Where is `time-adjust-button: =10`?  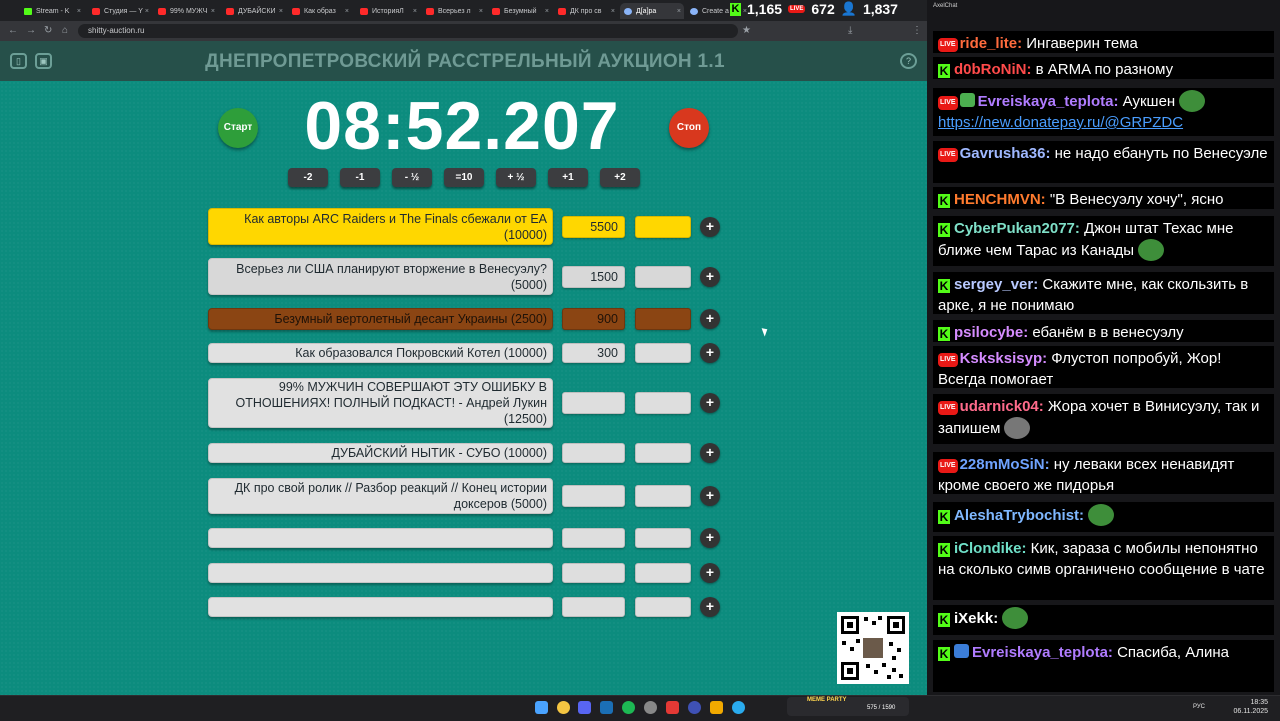
time-adjust-button: =10 is located at coordinates (464, 177).